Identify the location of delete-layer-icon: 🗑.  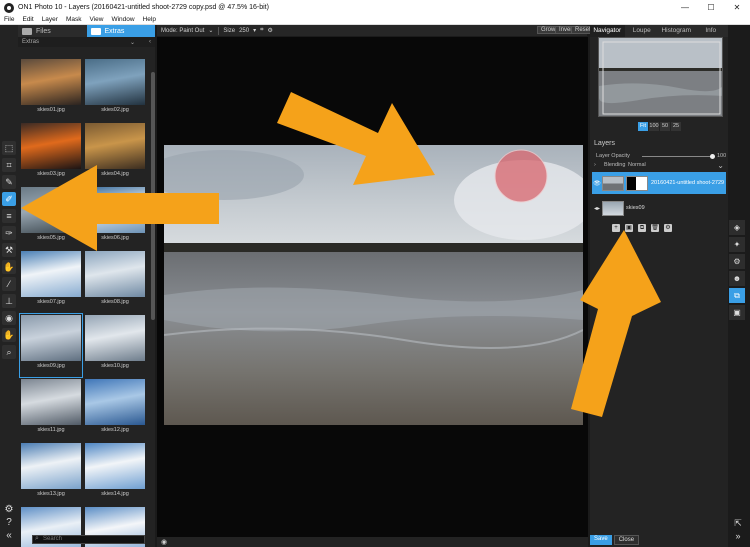
(655, 228).